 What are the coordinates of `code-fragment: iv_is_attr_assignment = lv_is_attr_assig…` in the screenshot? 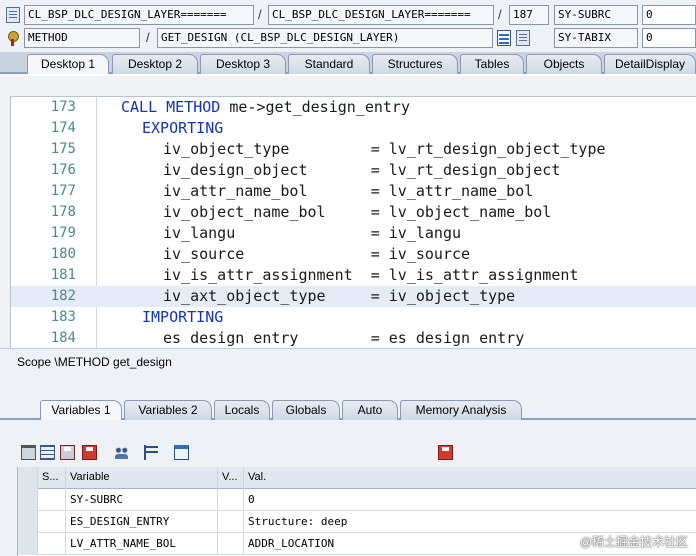 It's located at (371, 275).